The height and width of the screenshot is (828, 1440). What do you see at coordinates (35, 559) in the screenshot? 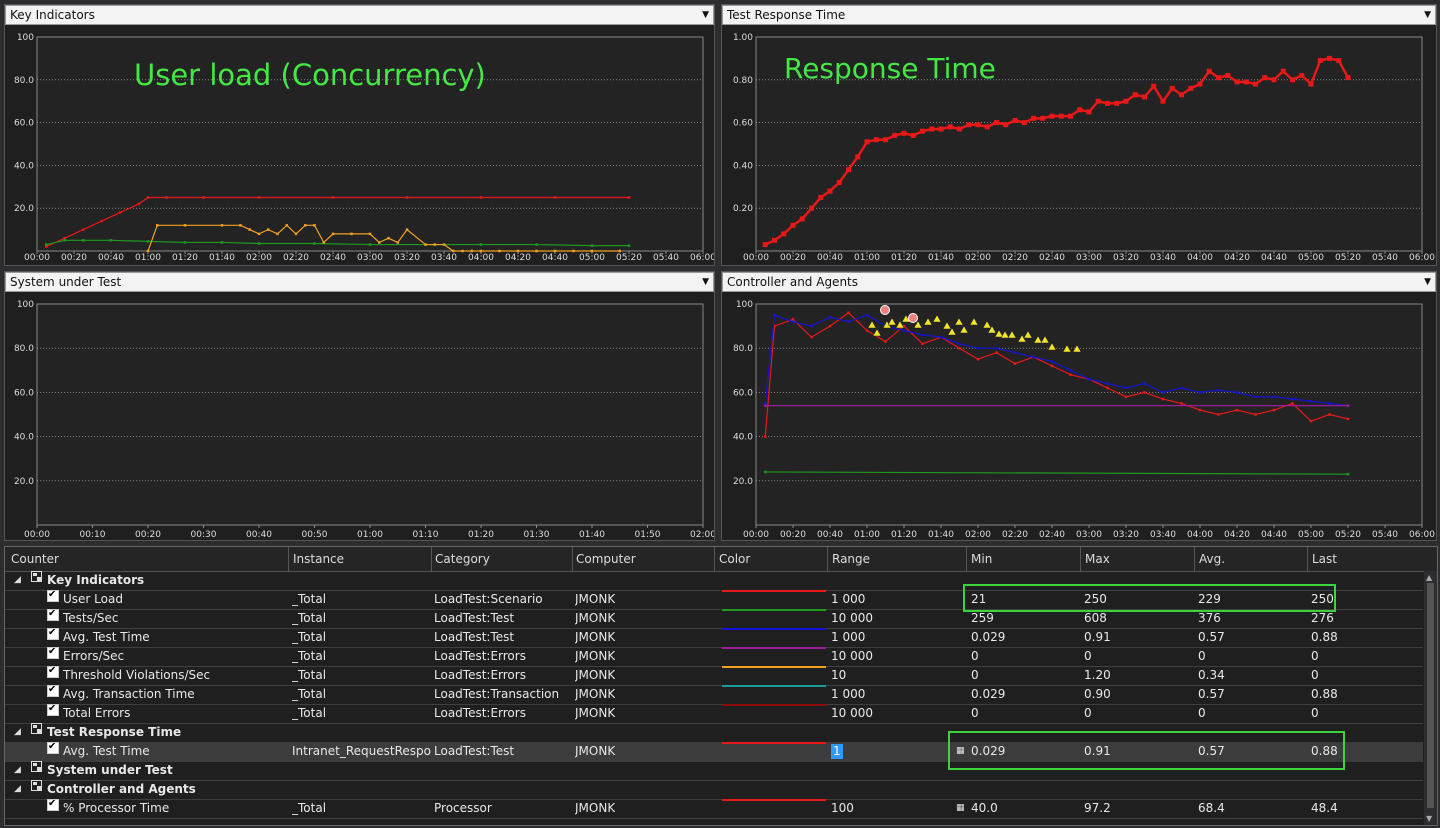
I see `col-counter: Counter` at bounding box center [35, 559].